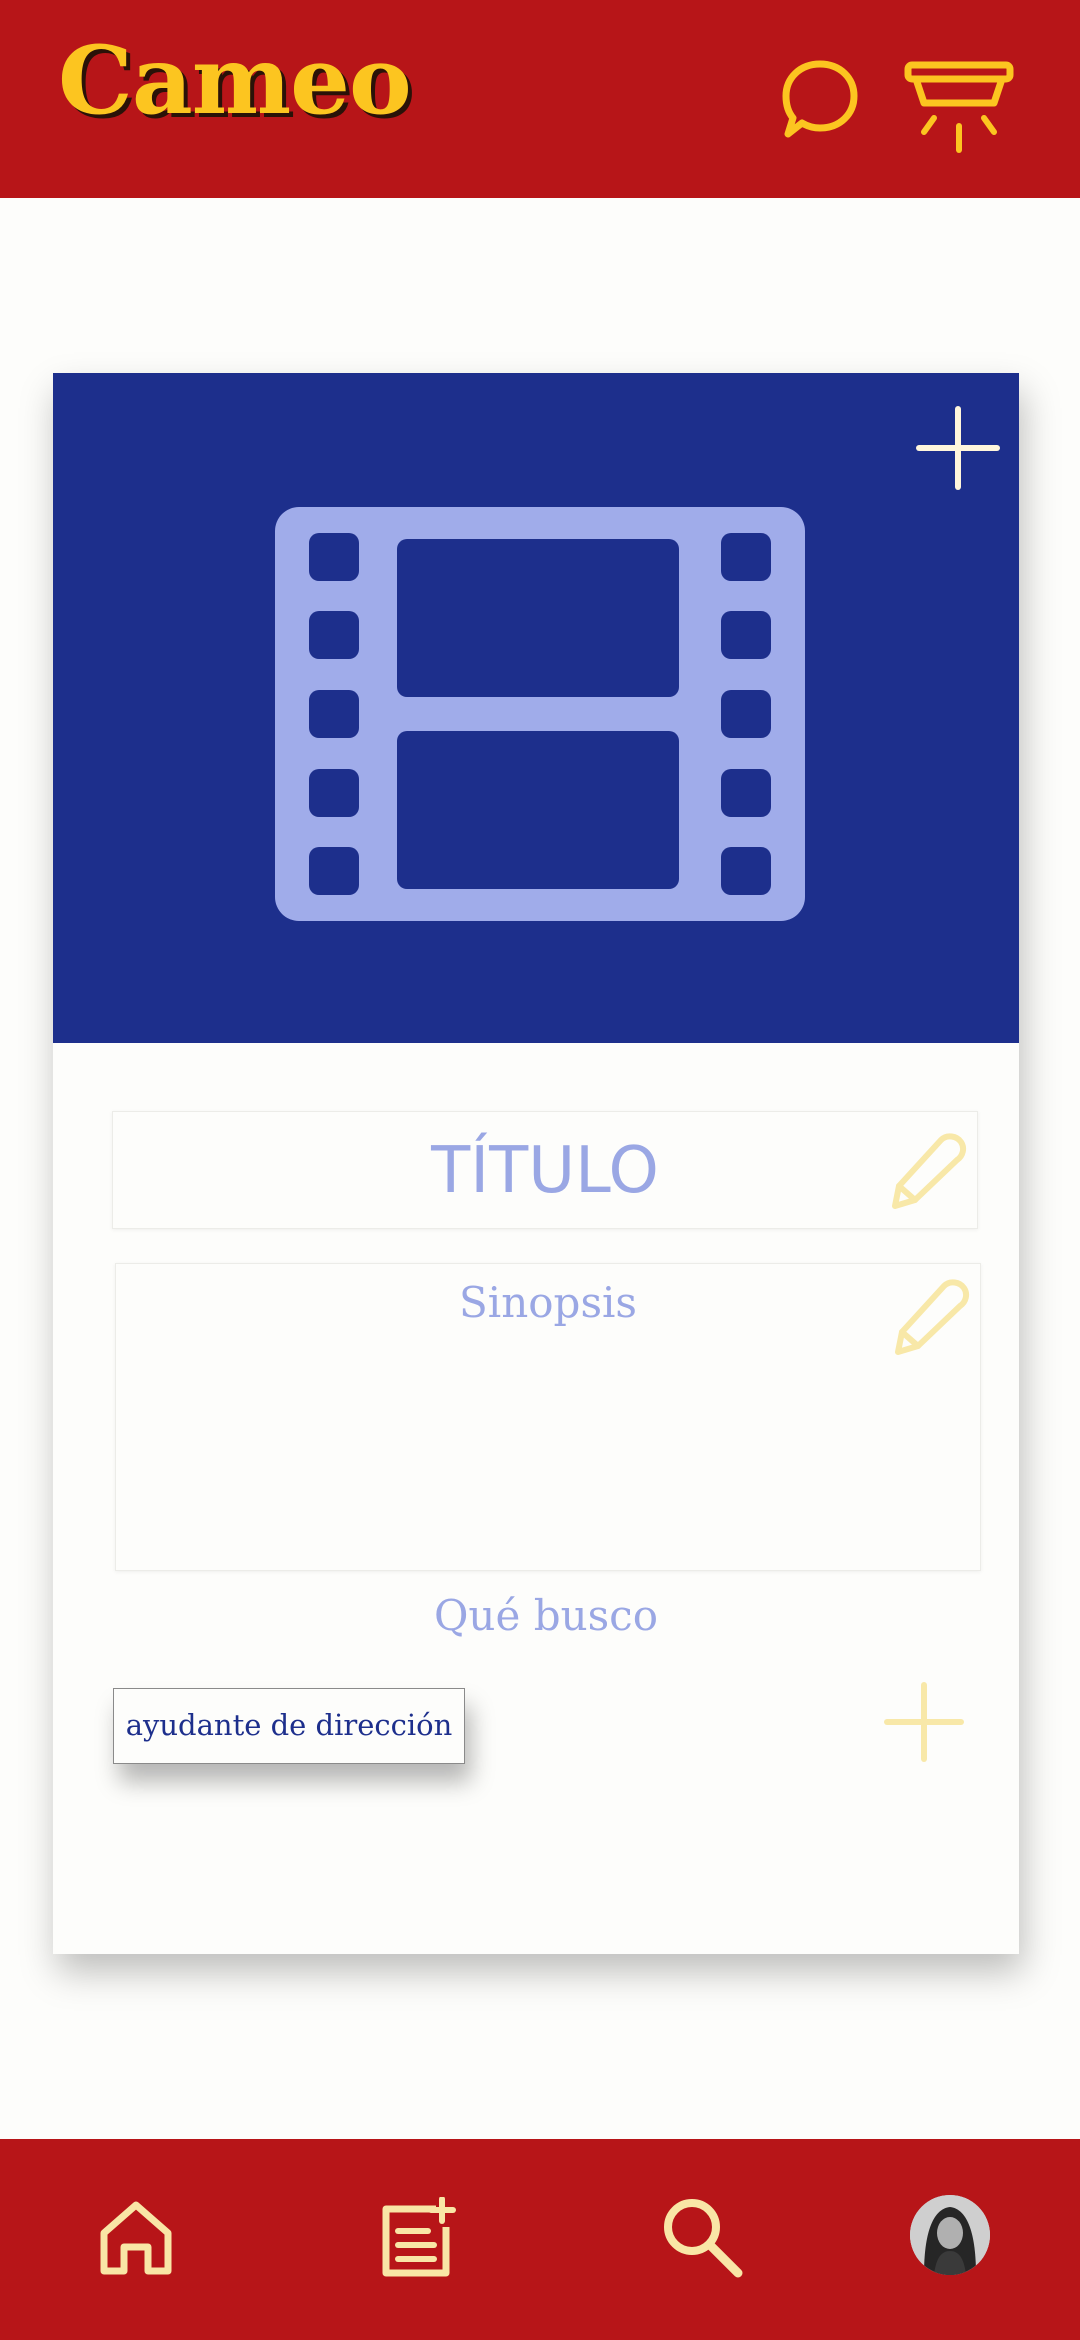 This screenshot has height=2340, width=1080. I want to click on synopsis-placeholder: Sinopsis, so click(548, 1302).